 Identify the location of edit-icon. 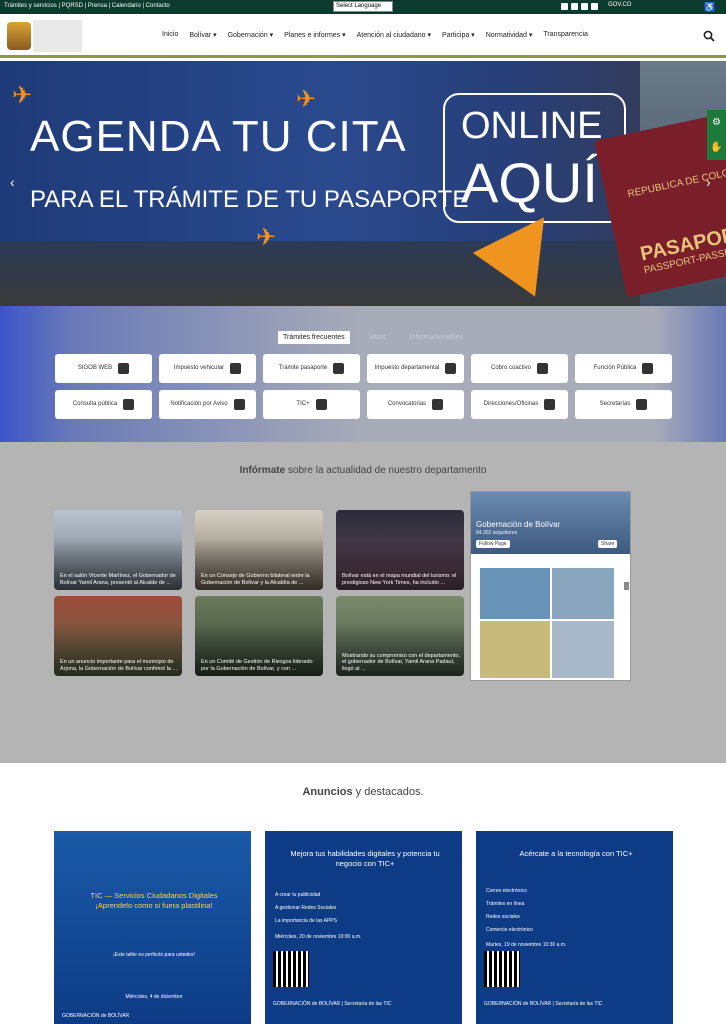
(124, 368).